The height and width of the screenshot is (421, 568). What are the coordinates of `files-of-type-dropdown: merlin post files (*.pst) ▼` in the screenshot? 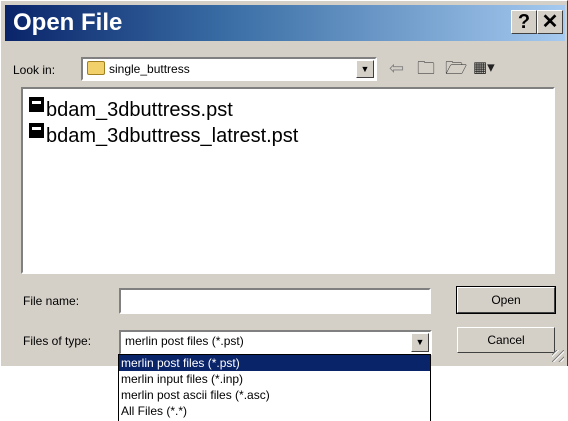 It's located at (275, 342).